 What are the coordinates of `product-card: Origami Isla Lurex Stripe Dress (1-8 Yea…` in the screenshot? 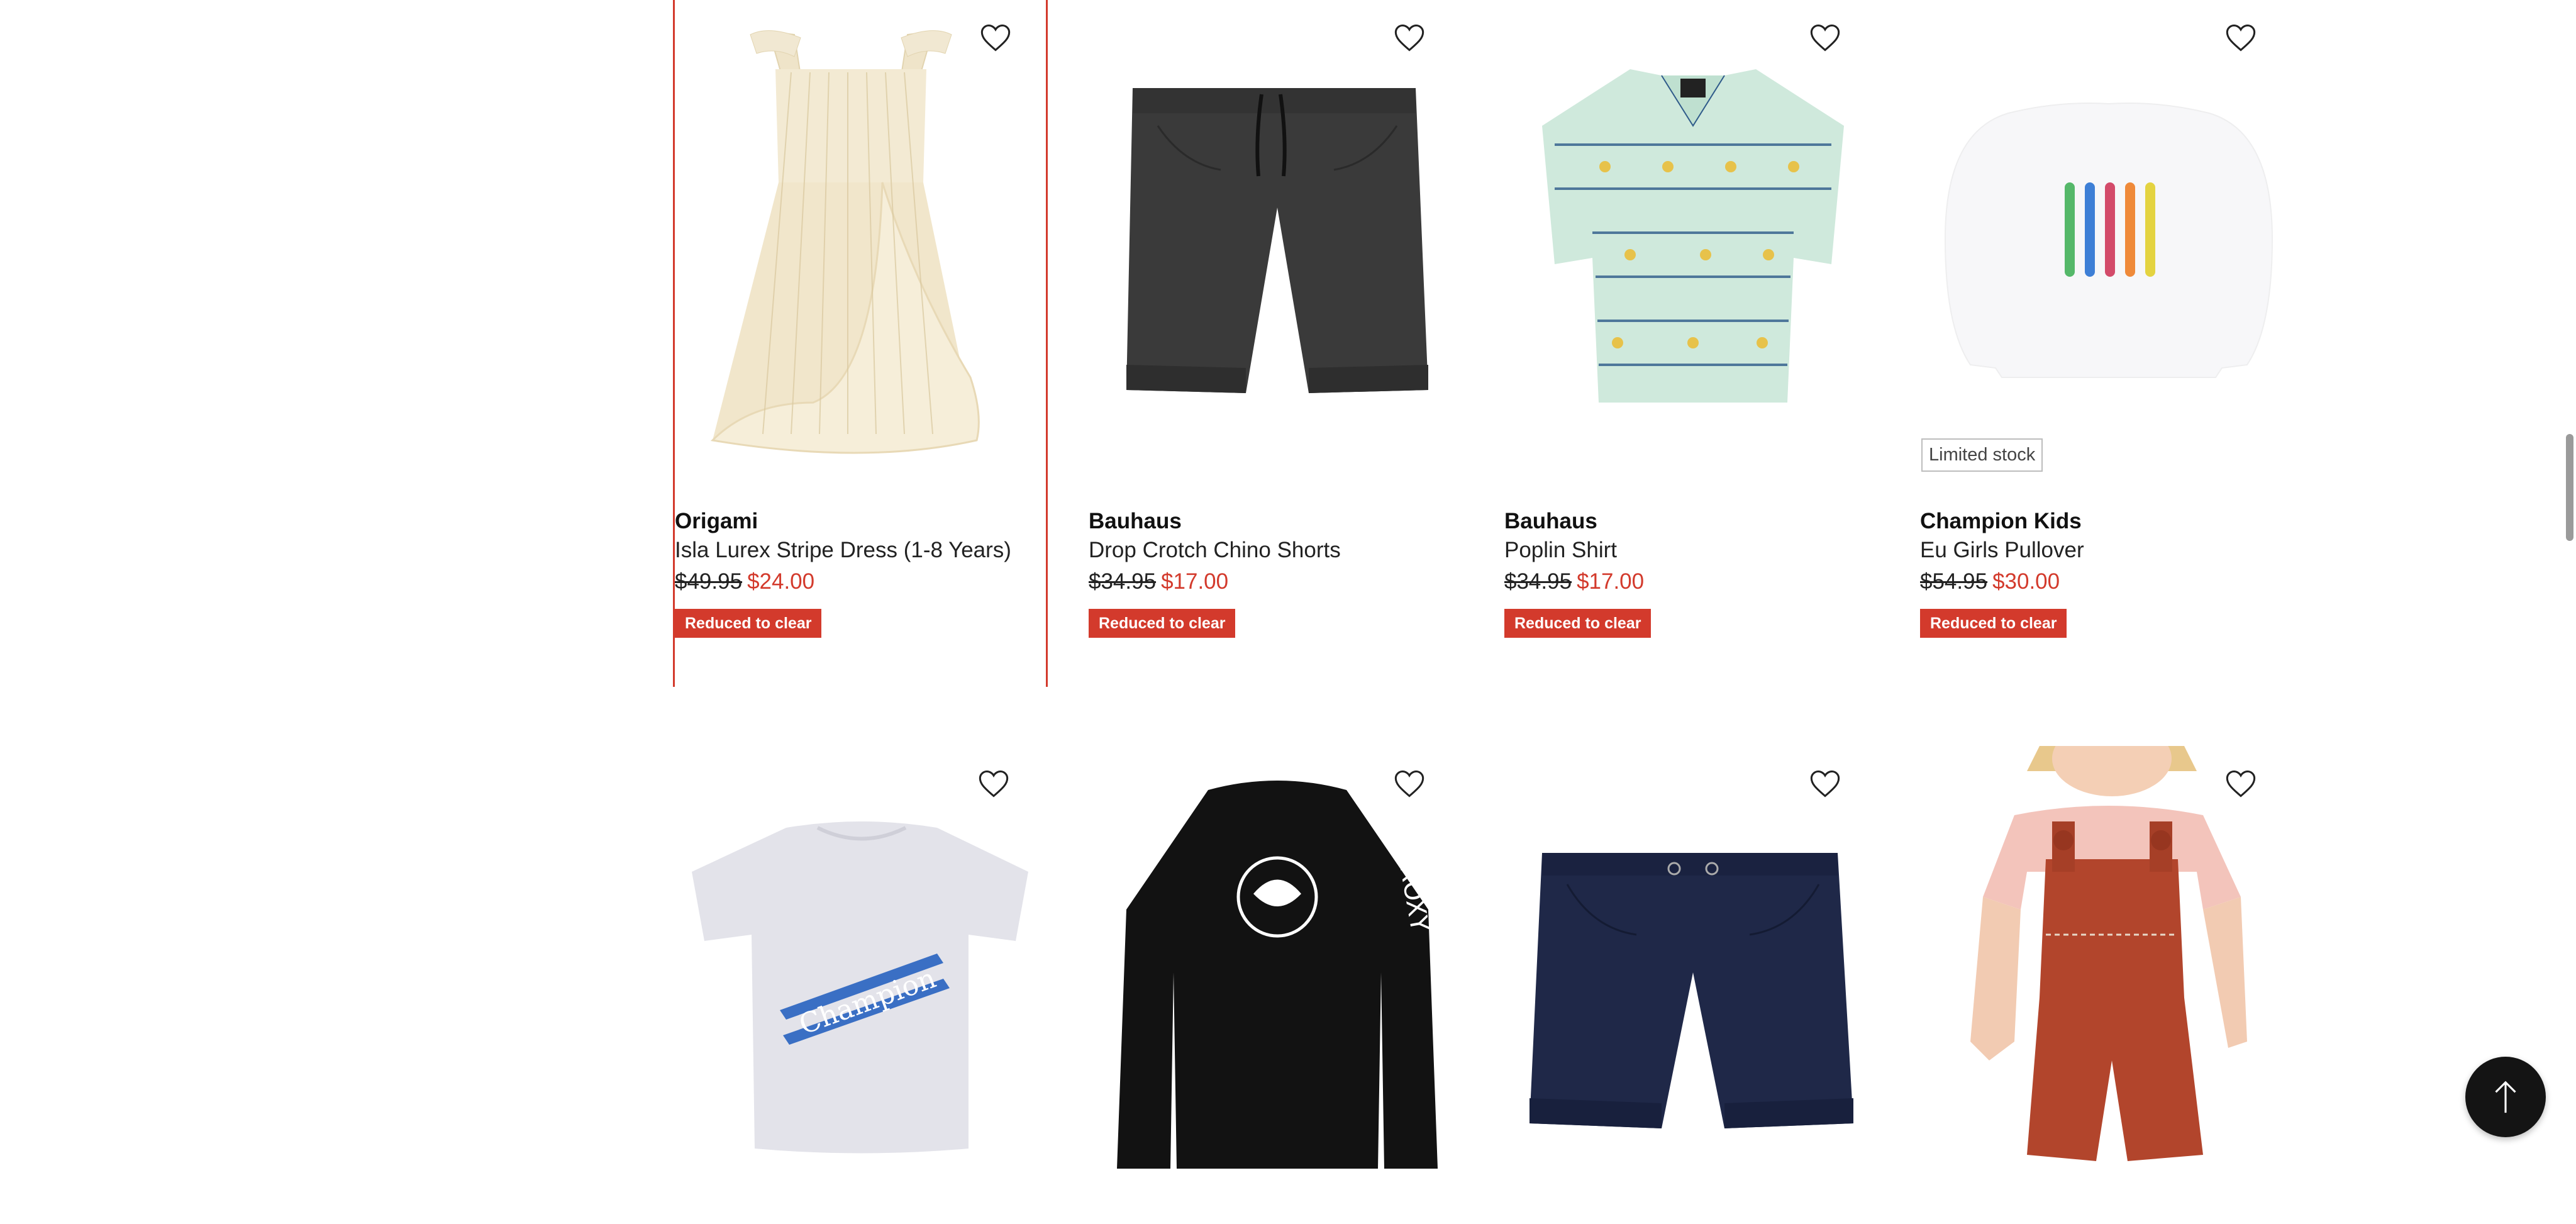 It's located at (860, 344).